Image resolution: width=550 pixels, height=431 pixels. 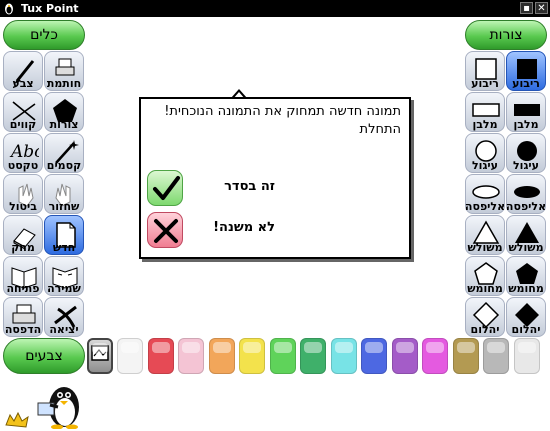 I want to click on shape-button-2: מלבן, so click(x=485, y=112).